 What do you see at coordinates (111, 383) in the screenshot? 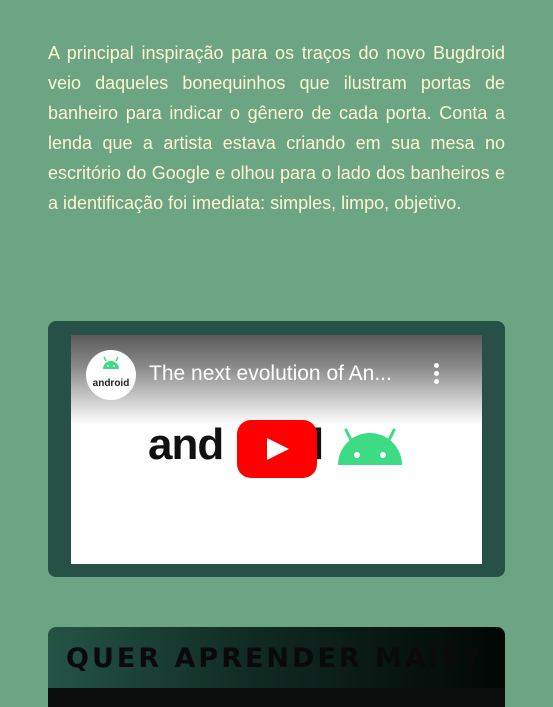
I see `avatar-label: android` at bounding box center [111, 383].